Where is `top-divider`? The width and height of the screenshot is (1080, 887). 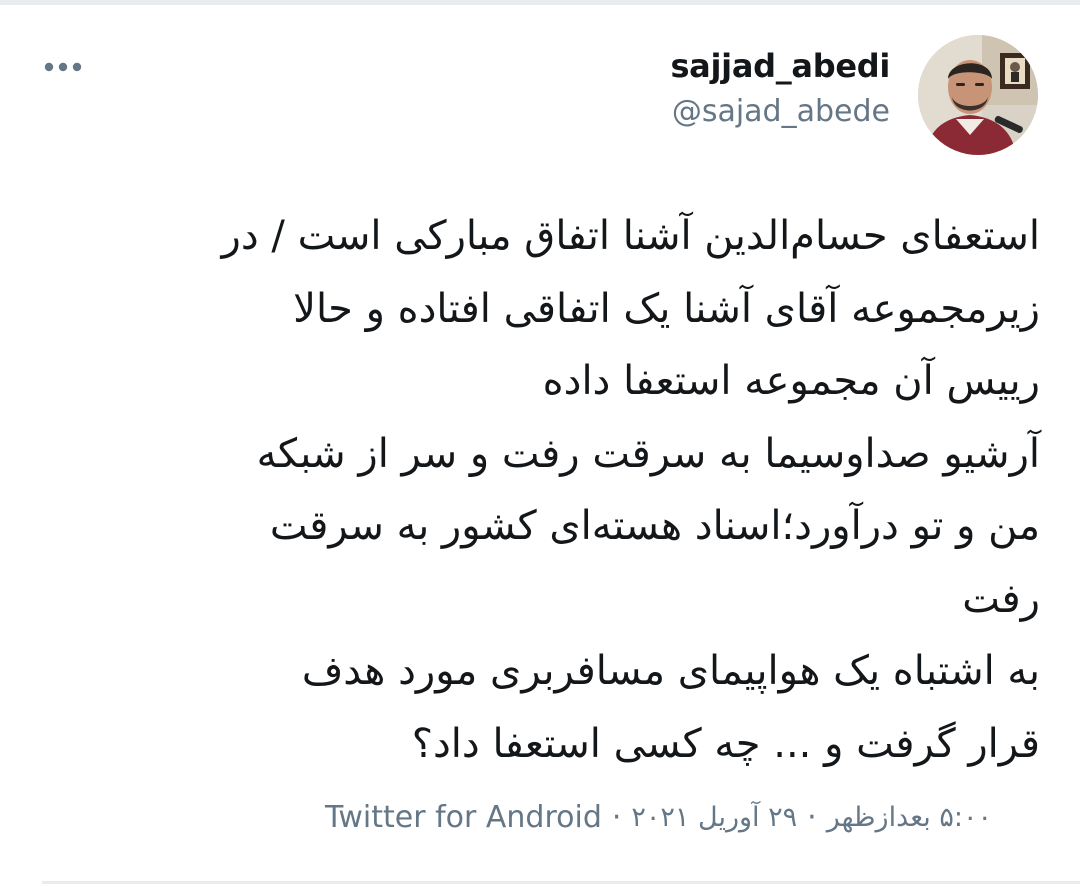
top-divider is located at coordinates (540, 2).